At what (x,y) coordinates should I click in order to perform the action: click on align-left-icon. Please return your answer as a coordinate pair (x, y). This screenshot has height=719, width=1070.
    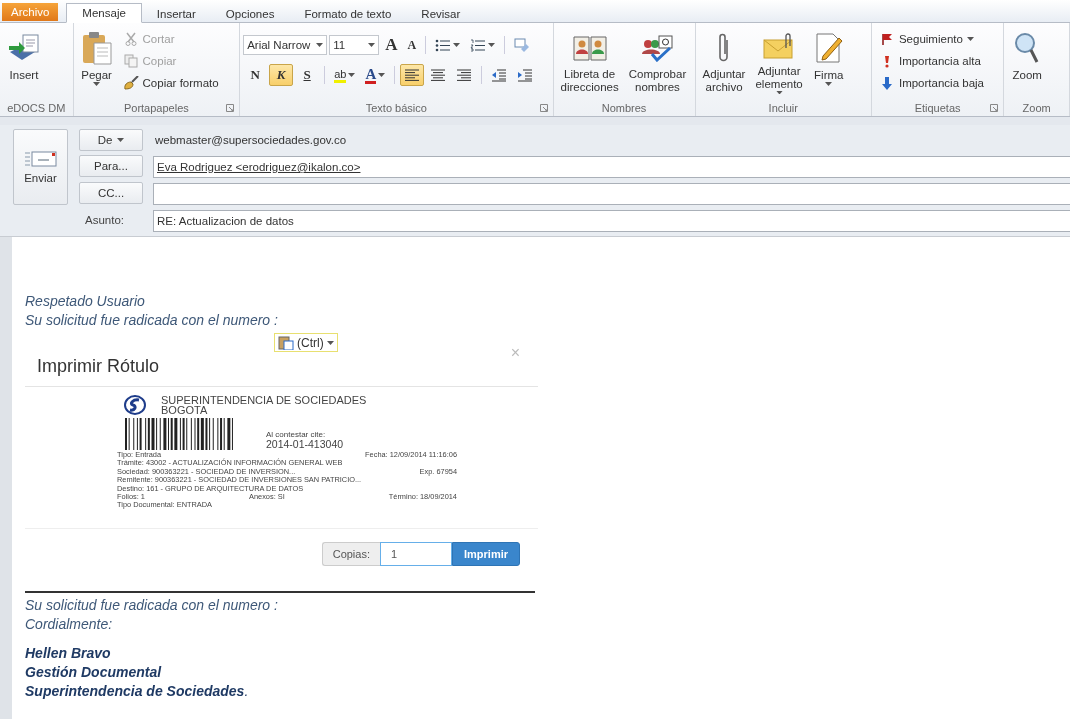
    Looking at the image, I should click on (412, 75).